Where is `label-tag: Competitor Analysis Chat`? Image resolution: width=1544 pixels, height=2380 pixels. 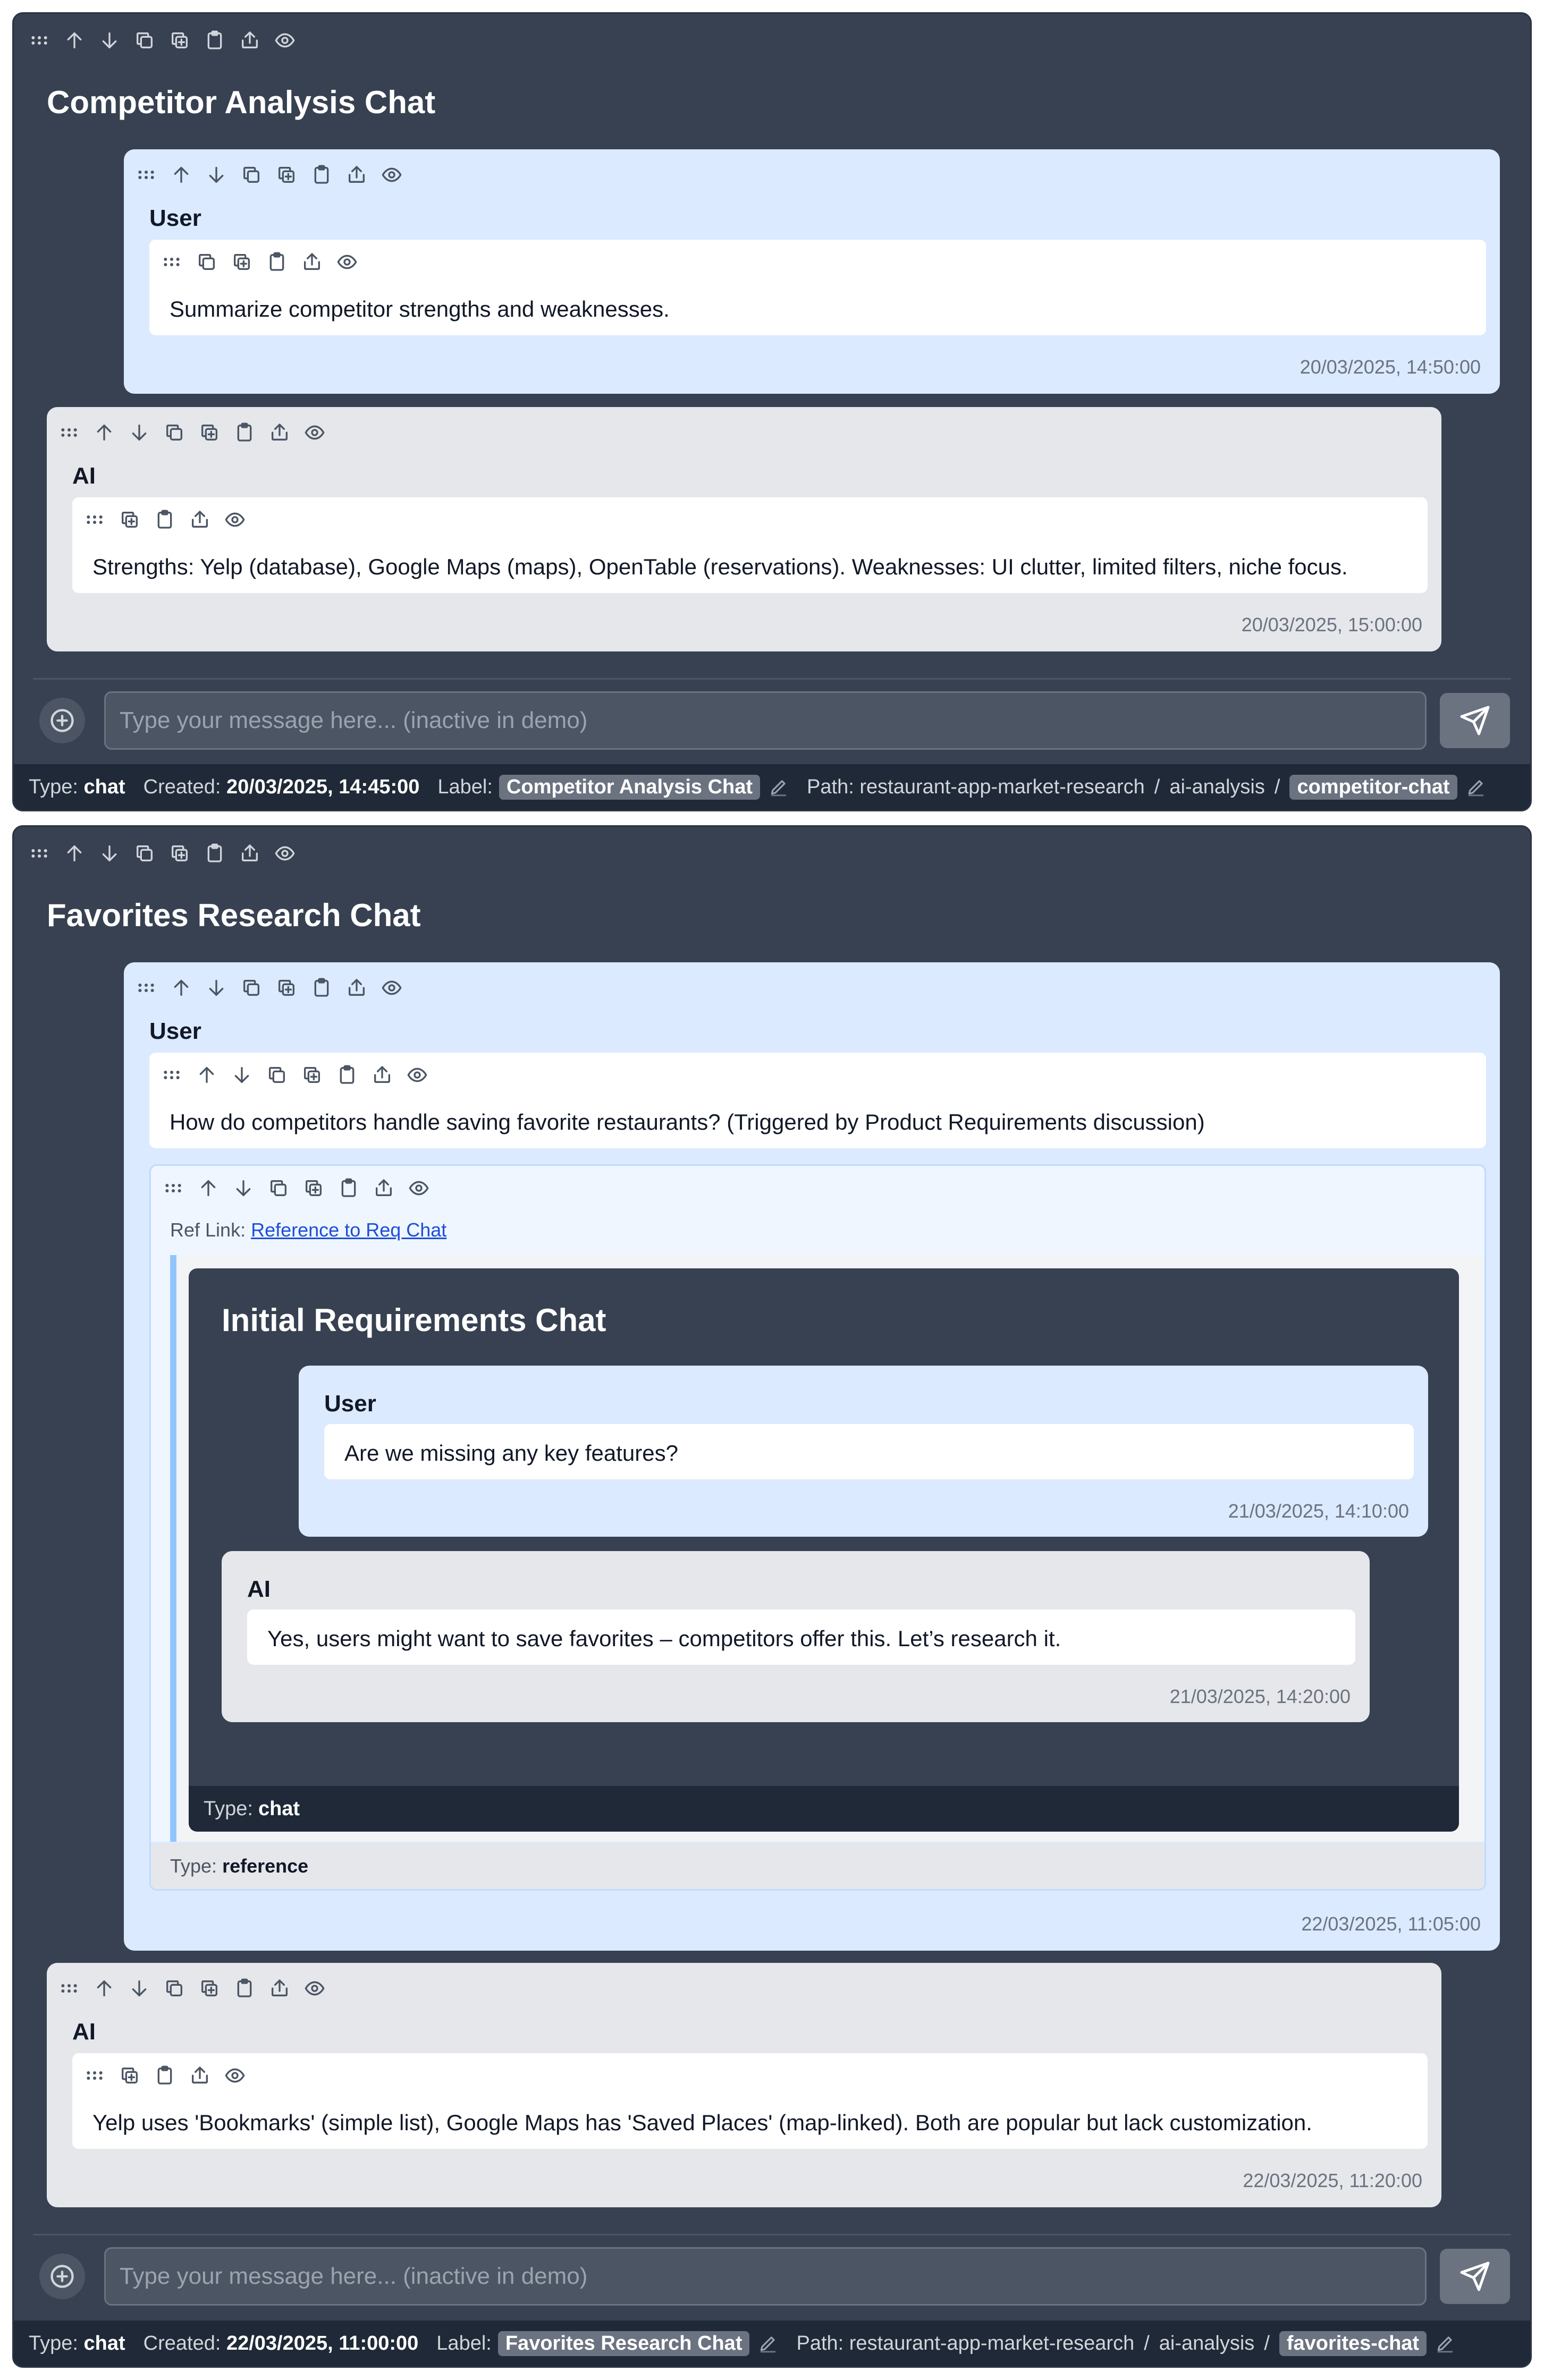
label-tag: Competitor Analysis Chat is located at coordinates (630, 787).